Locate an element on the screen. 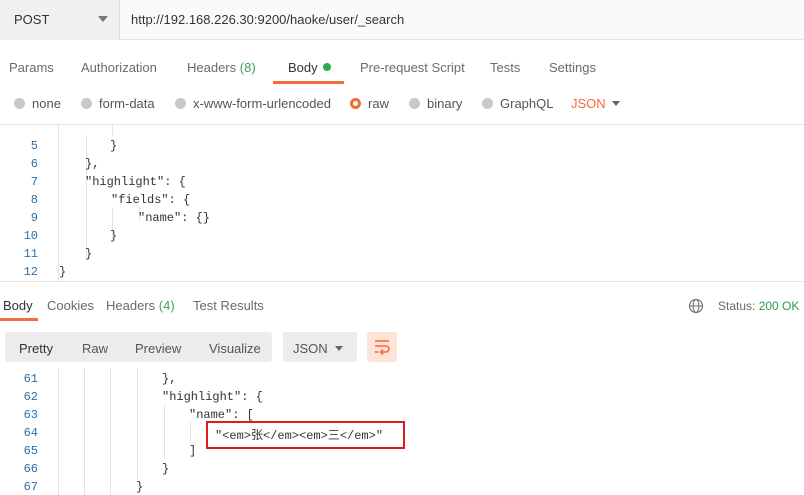  body-type-graphql-label: GraphQL is located at coordinates (527, 103).